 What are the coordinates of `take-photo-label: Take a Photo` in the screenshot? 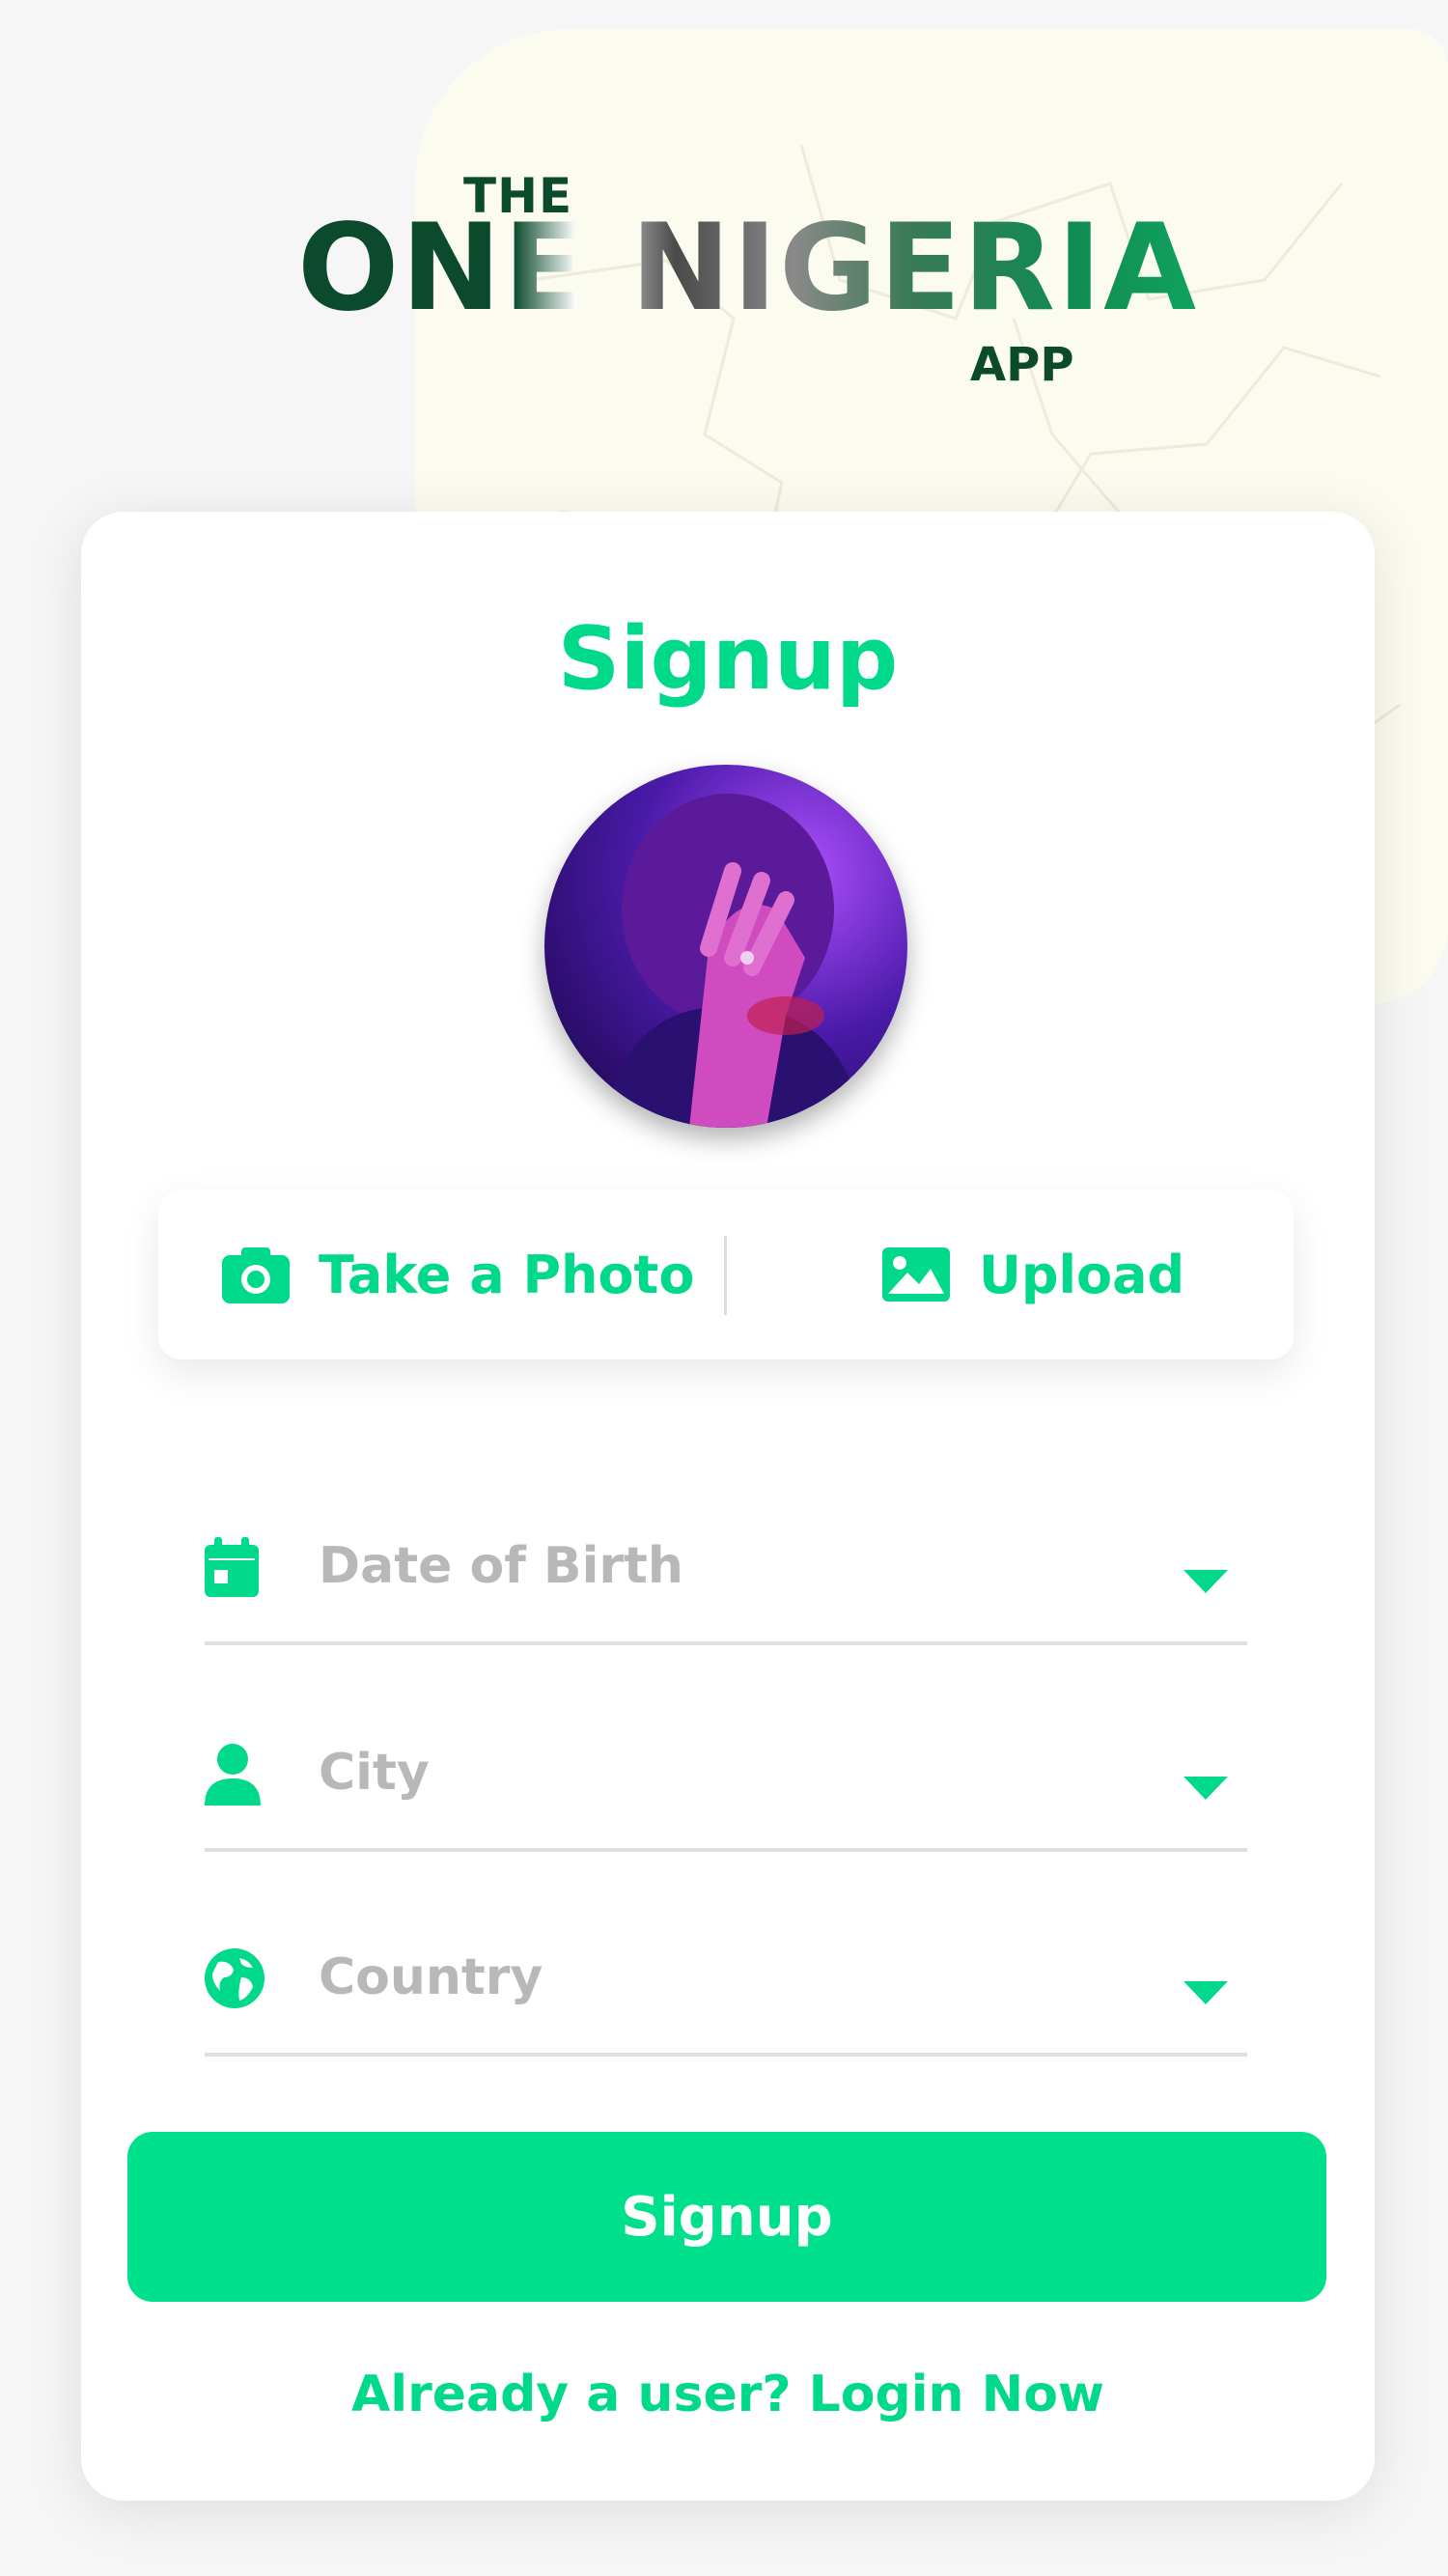 It's located at (507, 1275).